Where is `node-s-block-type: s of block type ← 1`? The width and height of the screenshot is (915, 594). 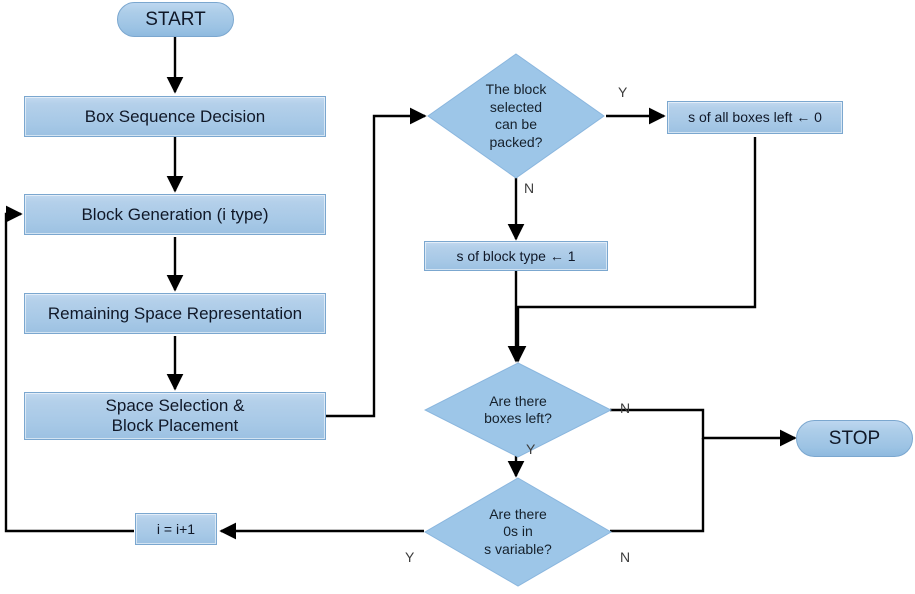
node-s-block-type: s of block type ← 1 is located at coordinates (516, 256).